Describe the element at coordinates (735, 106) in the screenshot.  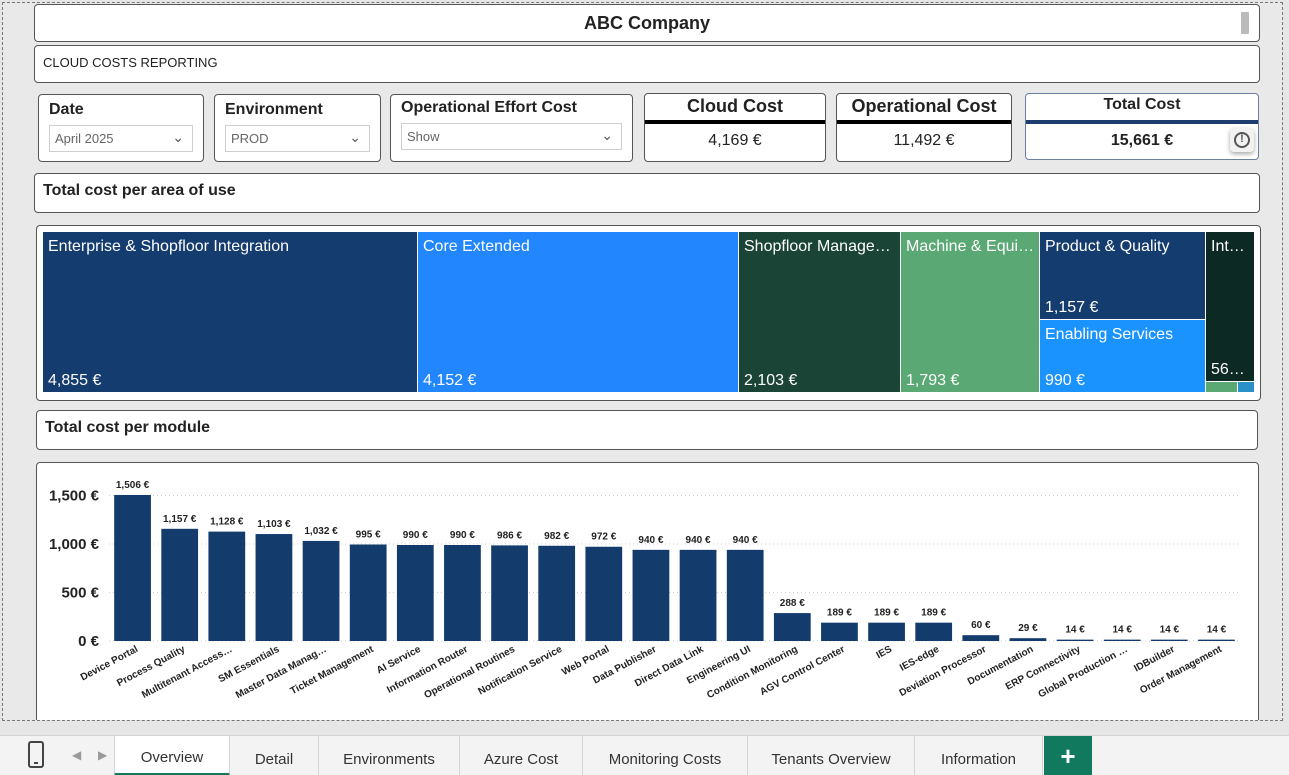
I see `cloud-cost-title: Cloud Cost` at that location.